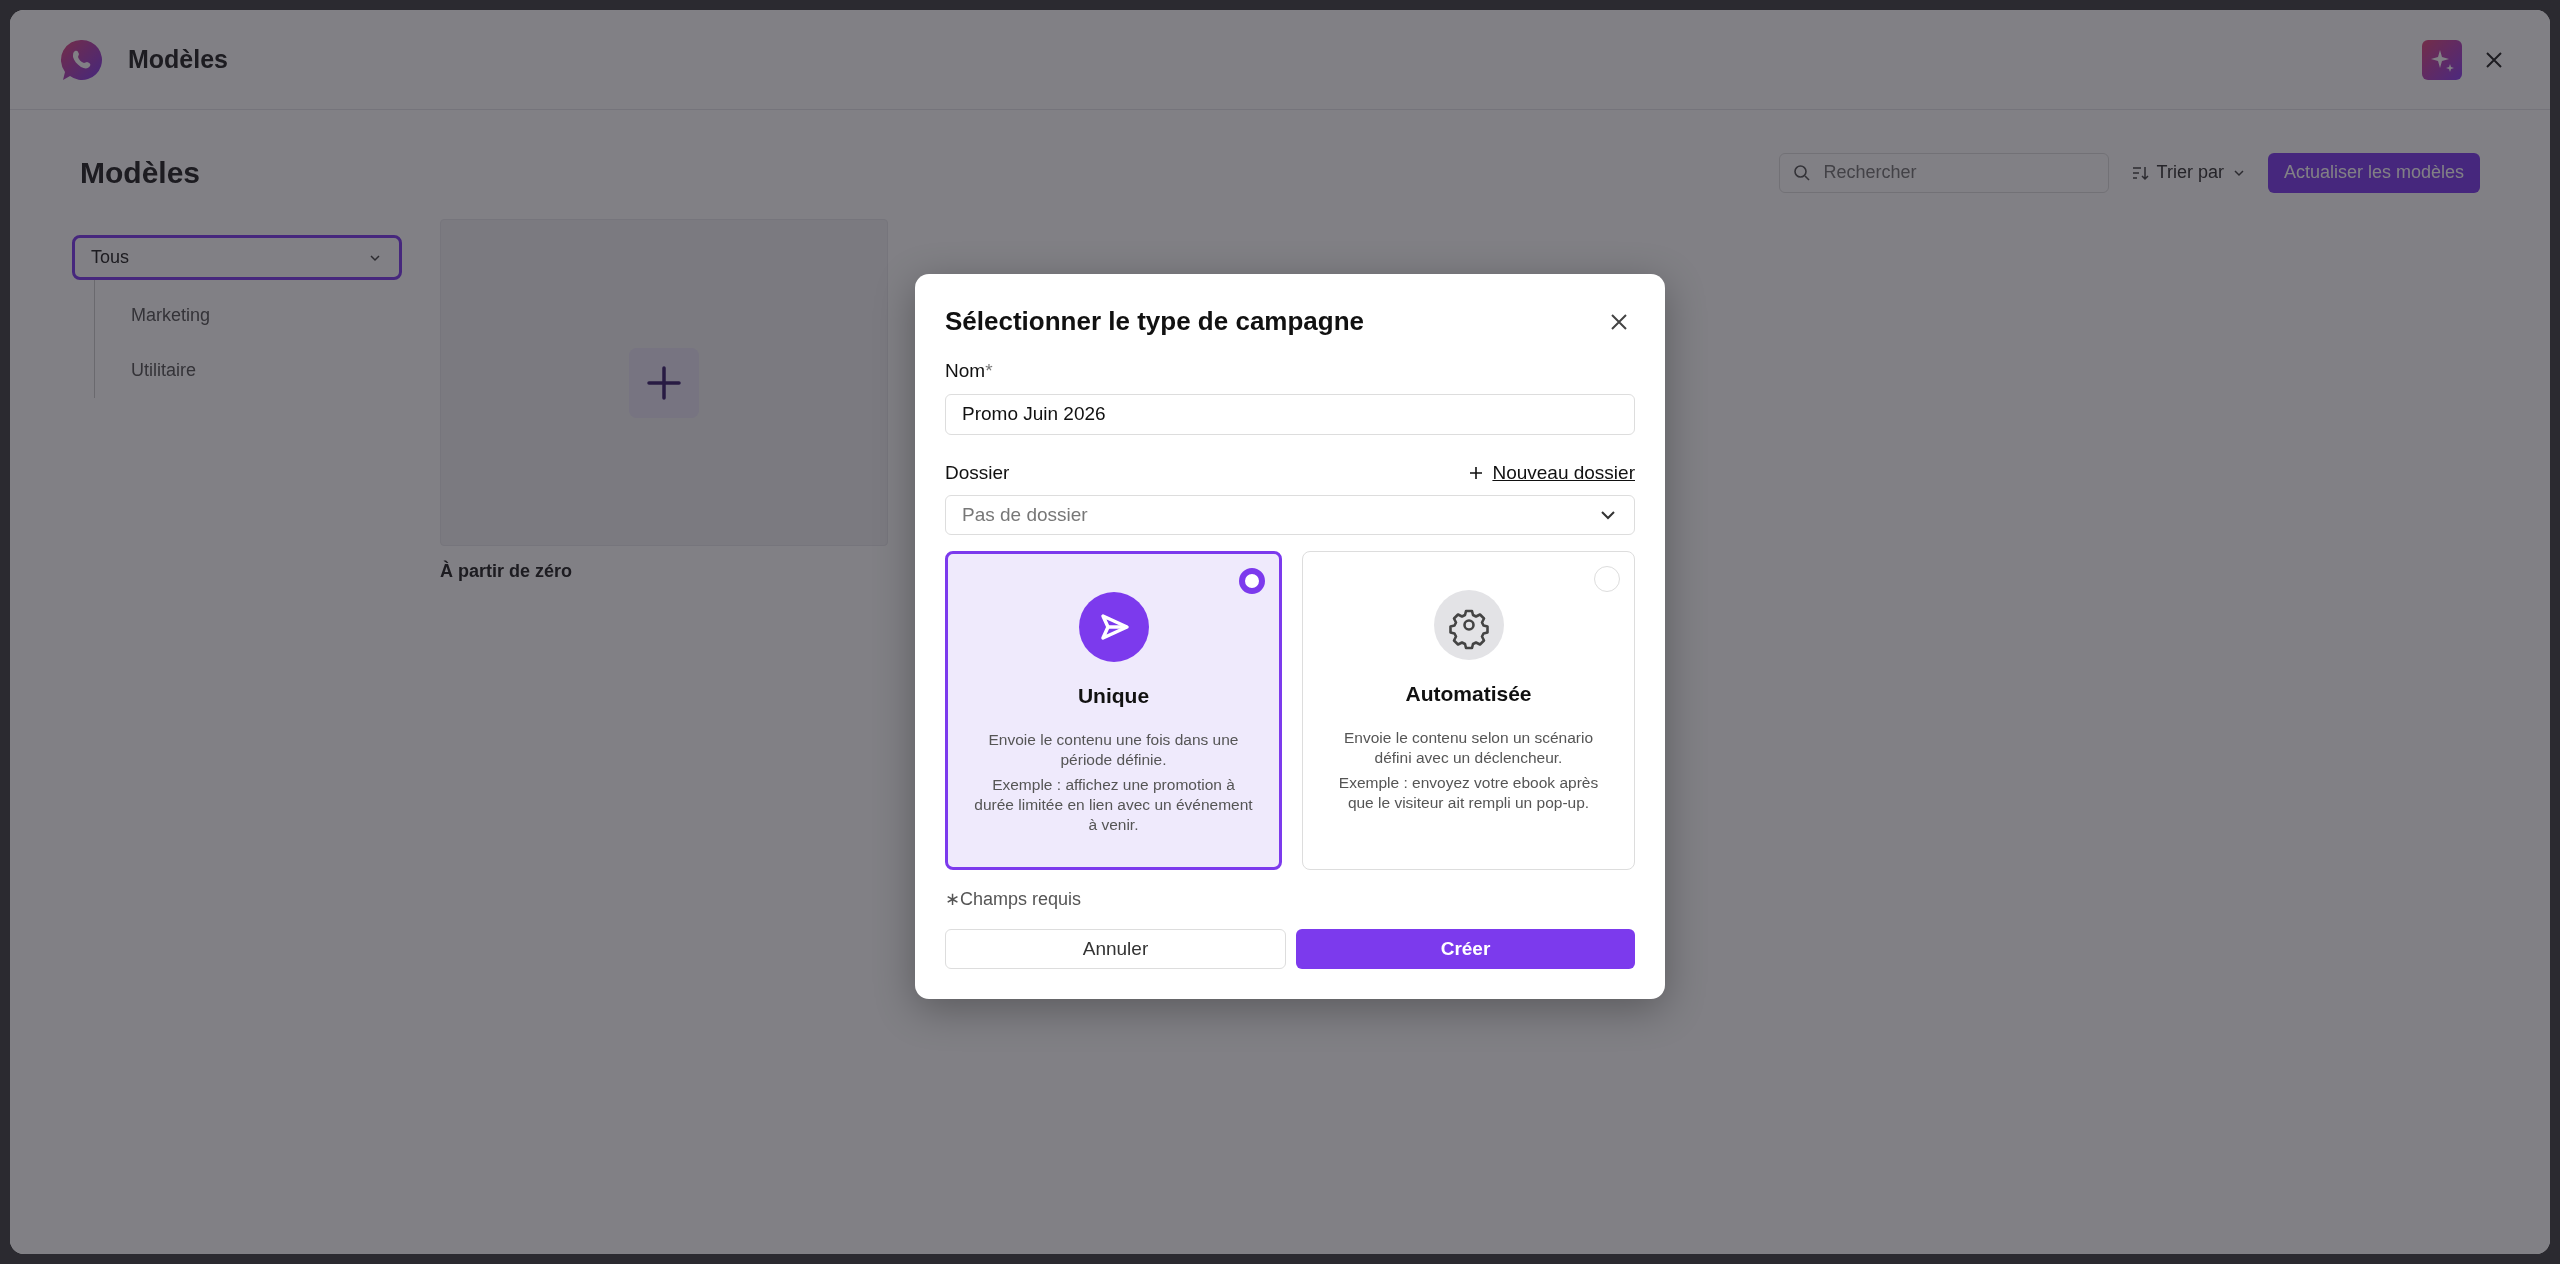  I want to click on option-title: Unique, so click(1113, 696).